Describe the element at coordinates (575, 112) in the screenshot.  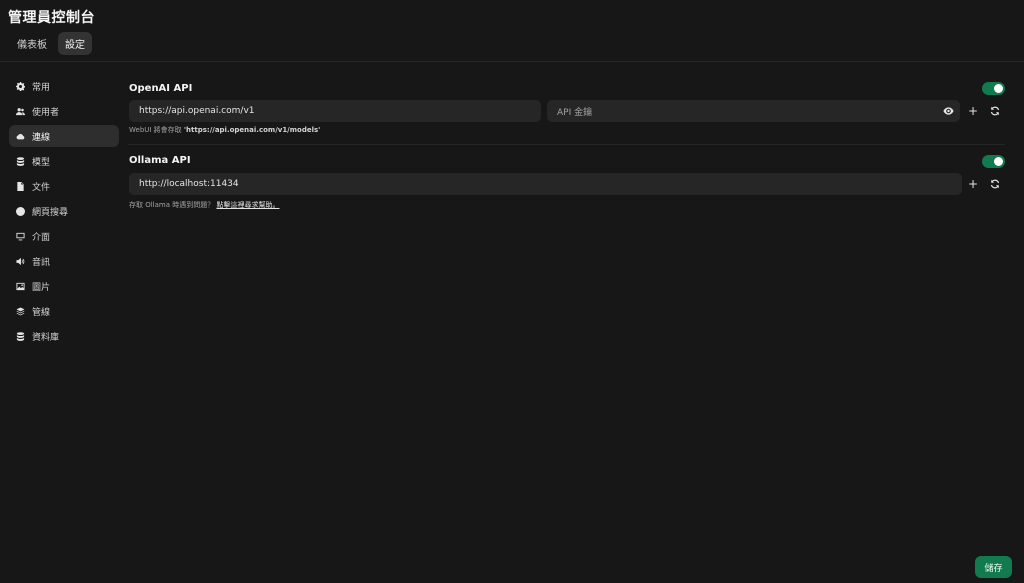
I see `openai-key-placeholder: API 金鑰` at that location.